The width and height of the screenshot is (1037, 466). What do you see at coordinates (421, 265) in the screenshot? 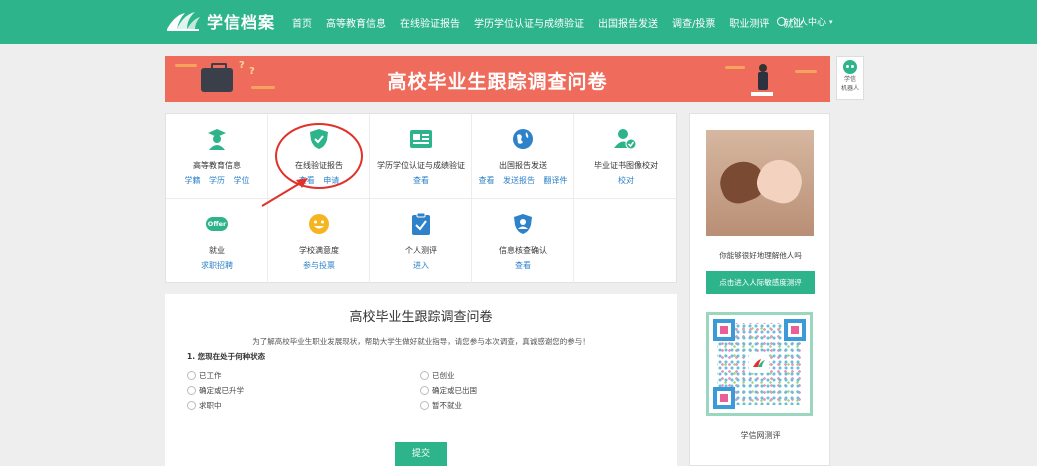
I see `link-enter: 进入` at bounding box center [421, 265].